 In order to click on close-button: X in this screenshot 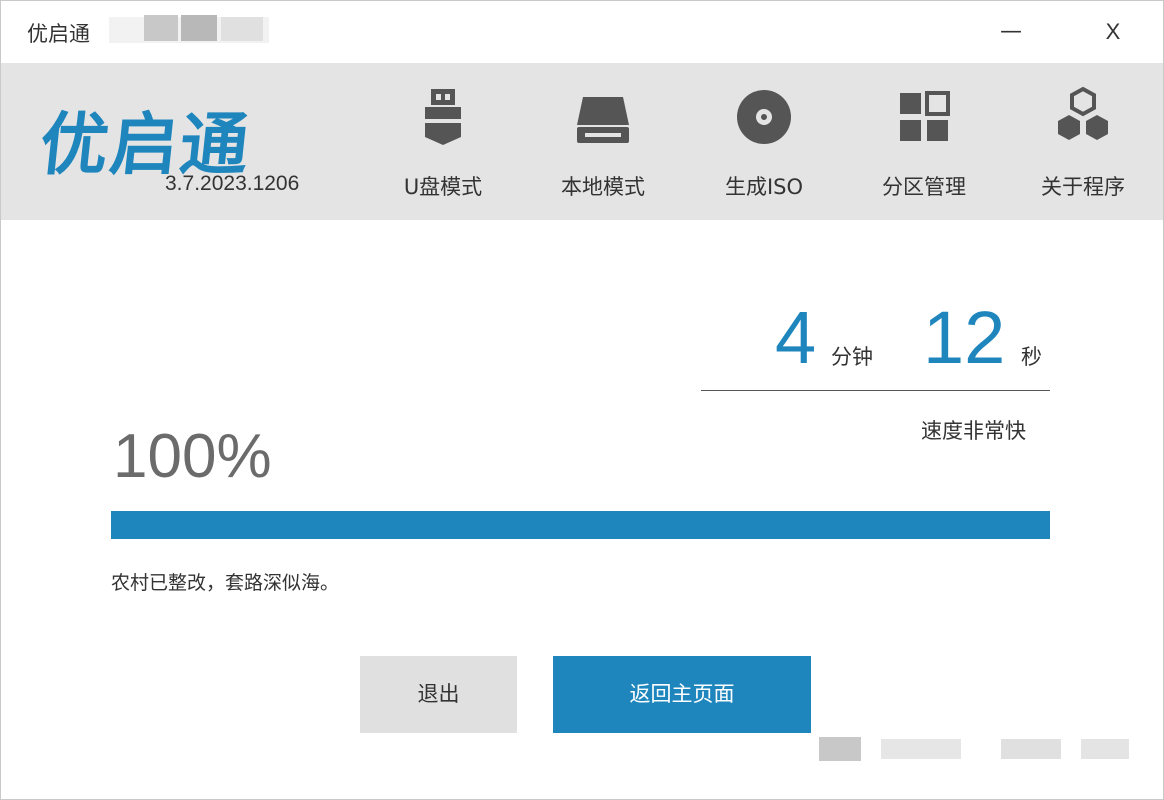, I will do `click(1113, 32)`.